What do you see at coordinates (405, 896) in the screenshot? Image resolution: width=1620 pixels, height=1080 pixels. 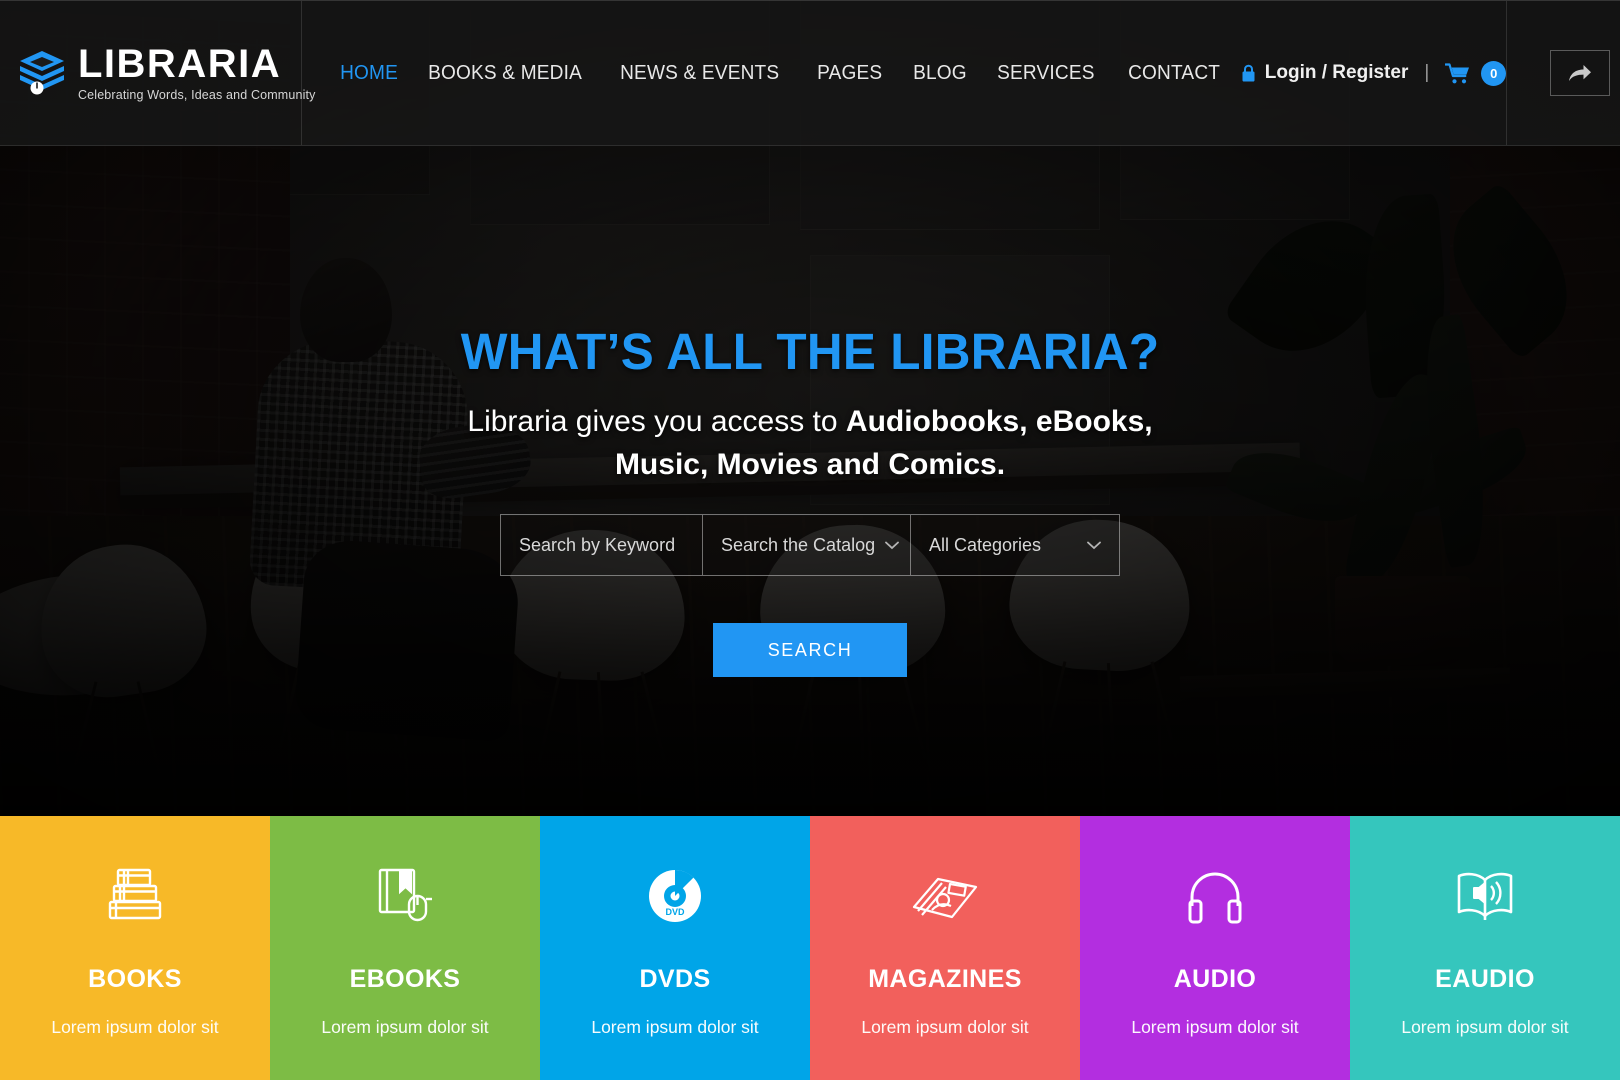 I see `ebook-mouse-icon` at bounding box center [405, 896].